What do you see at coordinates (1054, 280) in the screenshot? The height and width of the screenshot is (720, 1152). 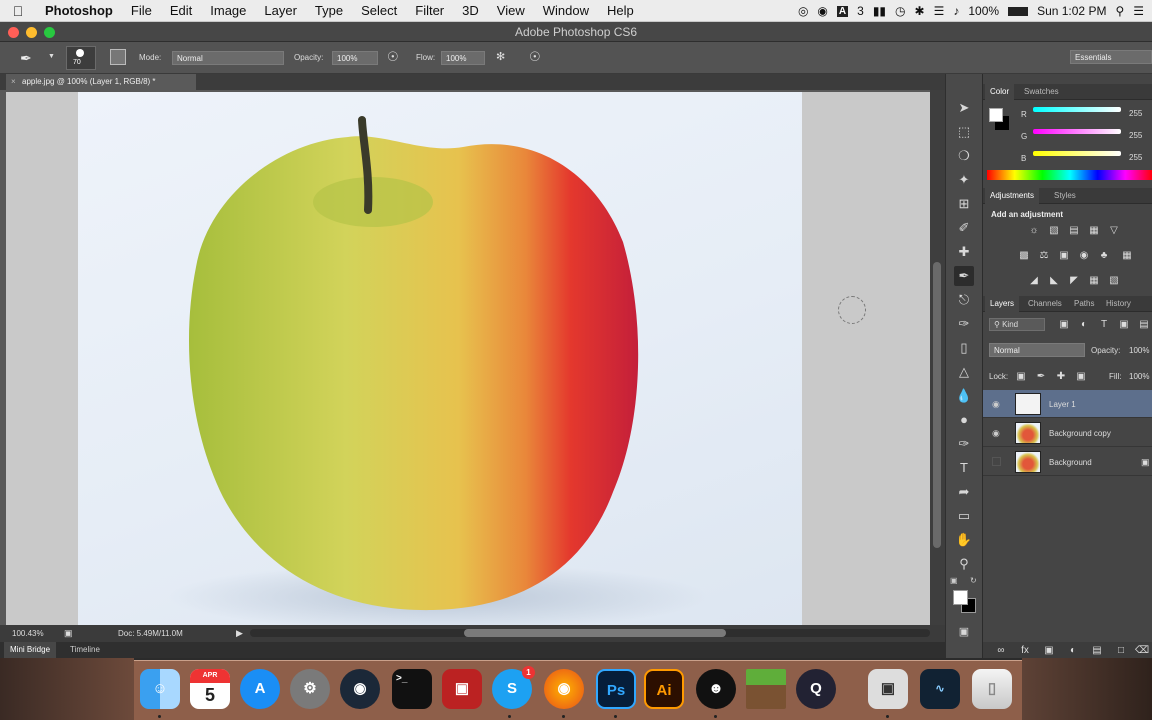 I see `posterize-icon: ◣` at bounding box center [1054, 280].